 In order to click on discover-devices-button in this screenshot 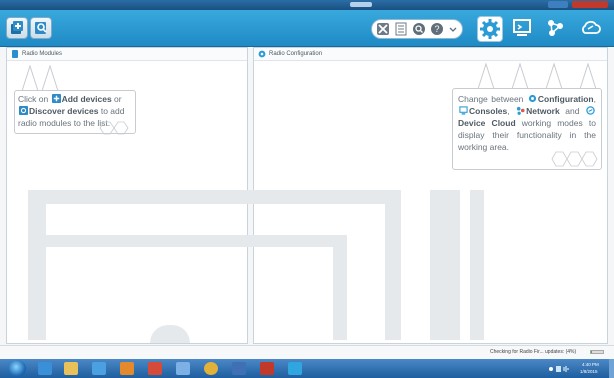, I will do `click(41, 28)`.